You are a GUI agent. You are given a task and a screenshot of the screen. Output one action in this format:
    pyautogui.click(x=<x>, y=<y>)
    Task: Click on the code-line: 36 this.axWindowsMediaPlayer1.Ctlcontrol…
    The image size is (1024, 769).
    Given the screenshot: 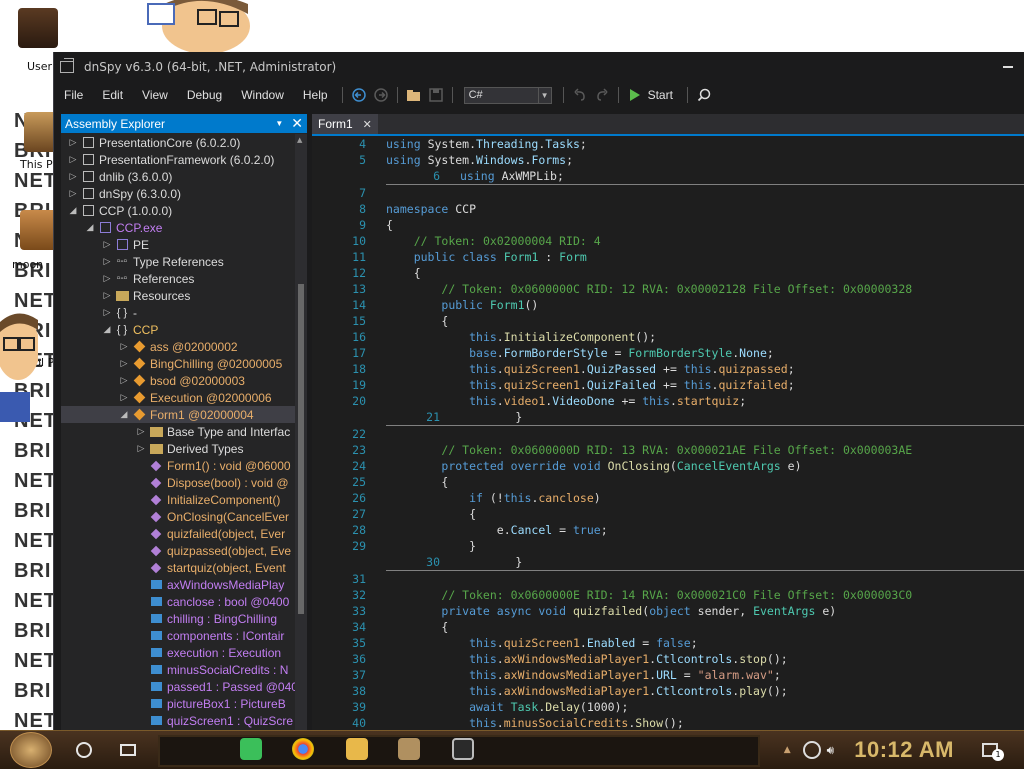 What is the action you would take?
    pyautogui.click(x=668, y=659)
    